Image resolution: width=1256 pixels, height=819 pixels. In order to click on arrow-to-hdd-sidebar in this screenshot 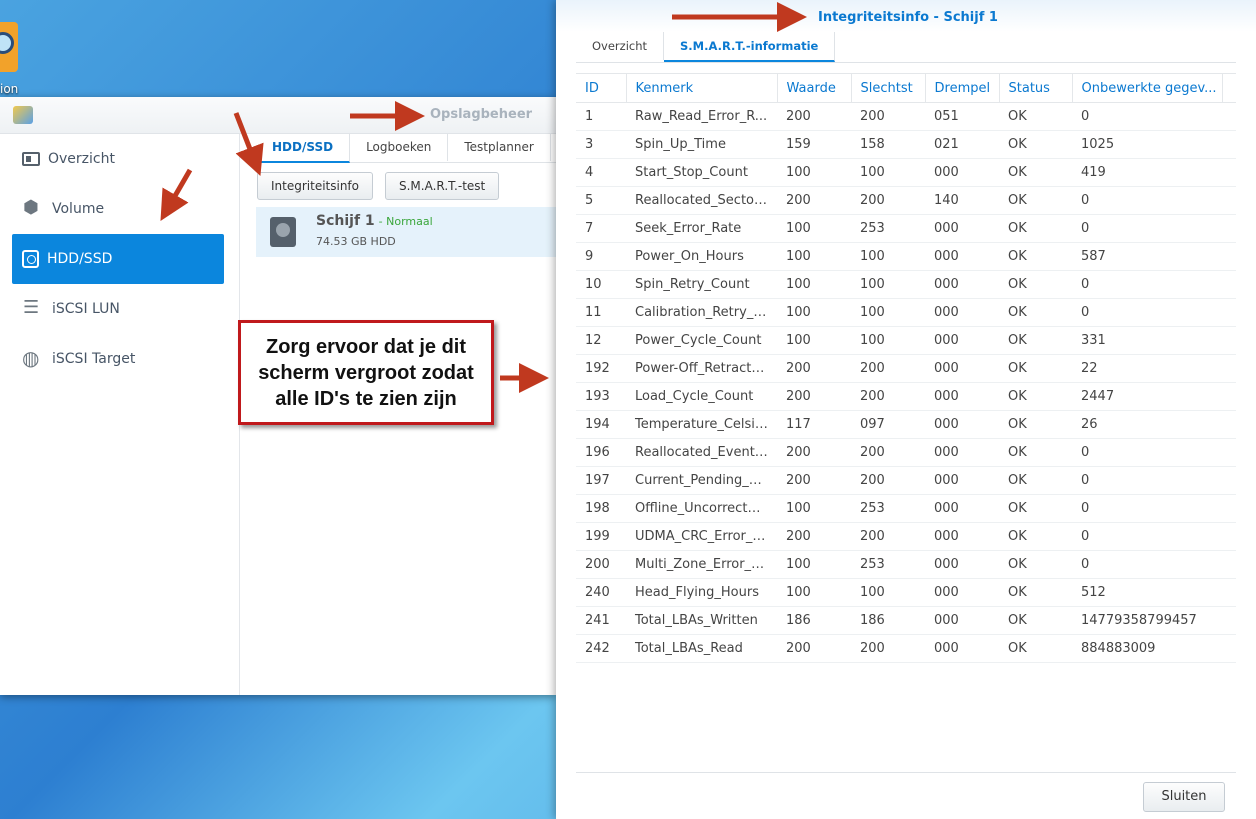, I will do `click(176, 194)`.